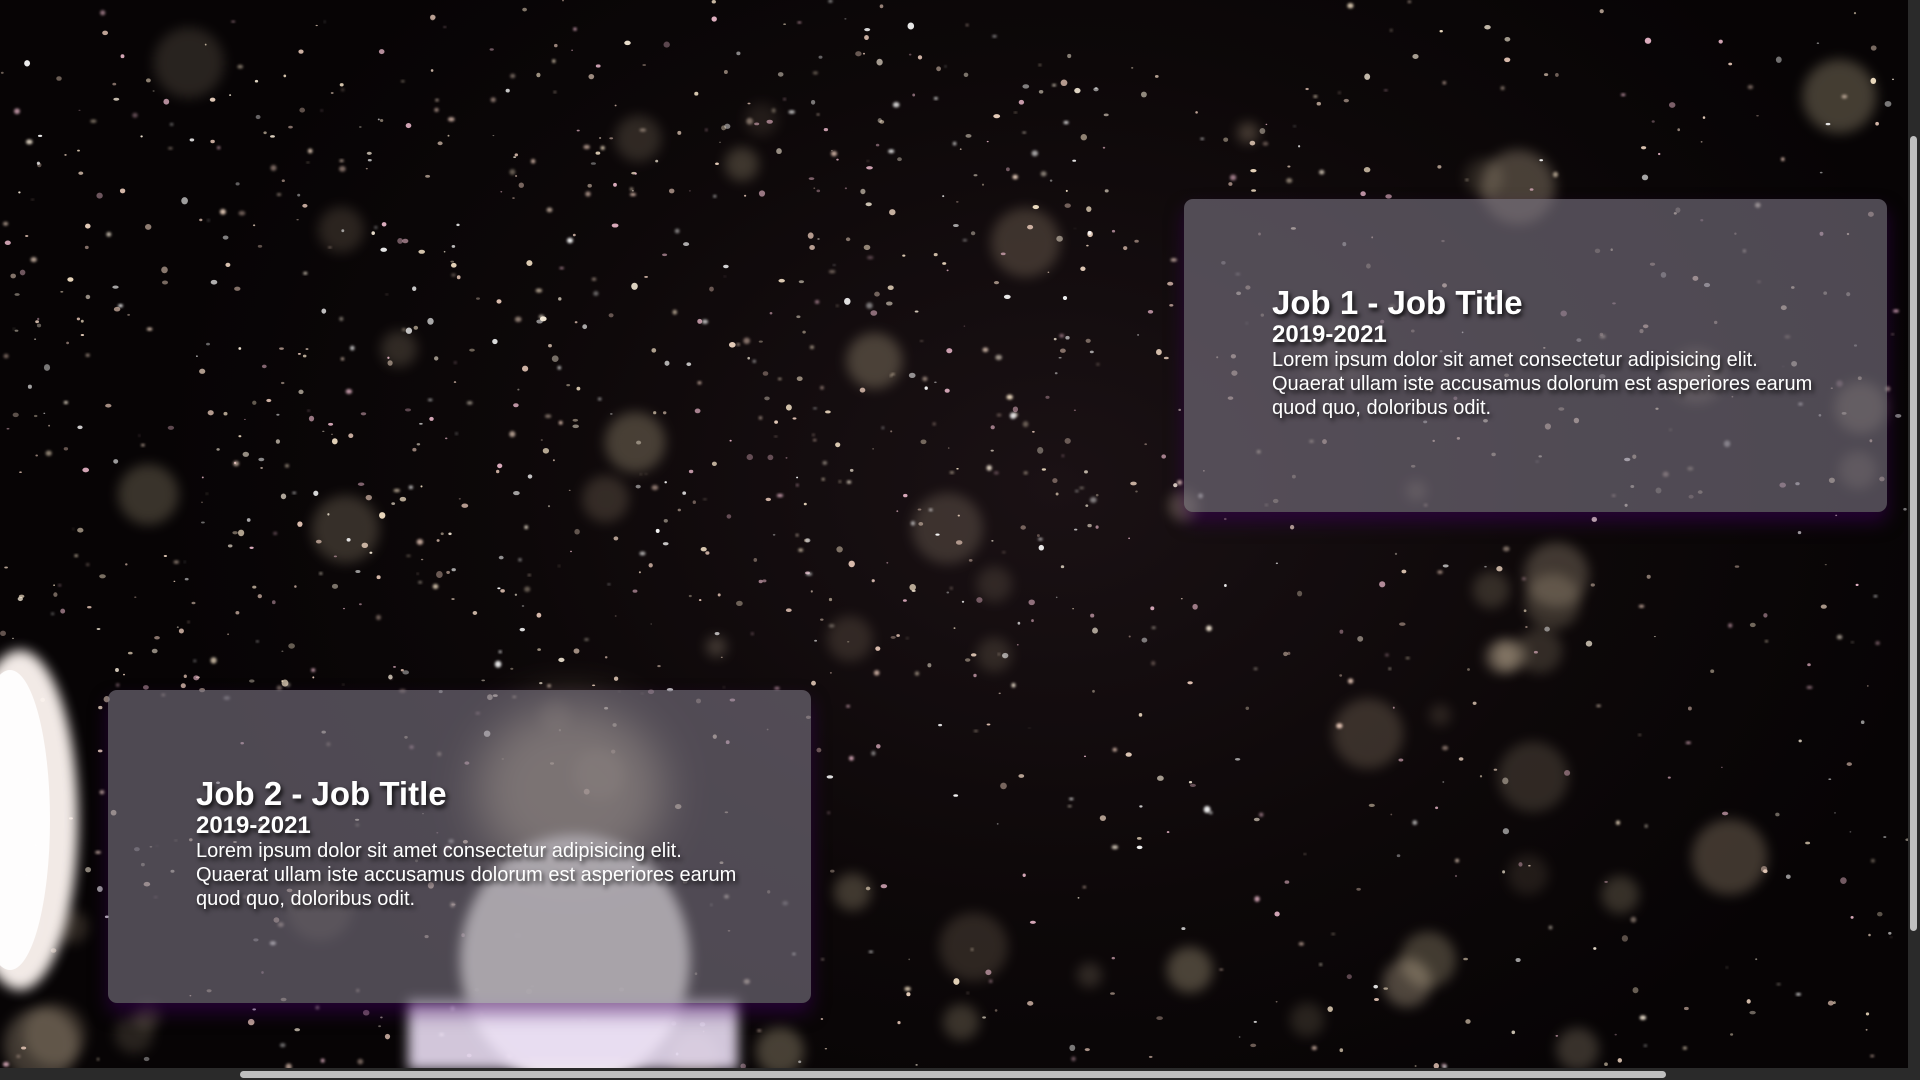 This screenshot has width=1920, height=1080. I want to click on scrollbar-corner, so click(1914, 1074).